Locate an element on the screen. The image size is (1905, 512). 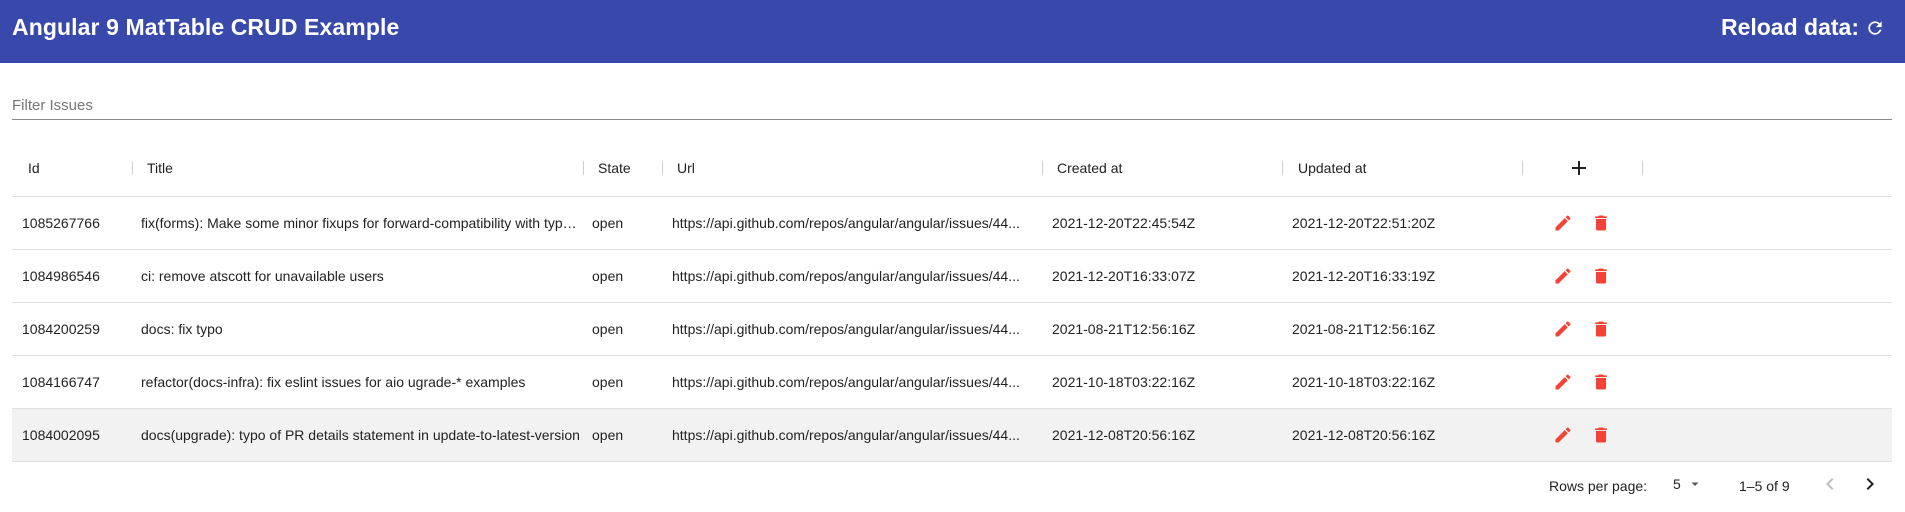
cell-title: ci: remove atscott for unavailable users is located at coordinates (262, 276).